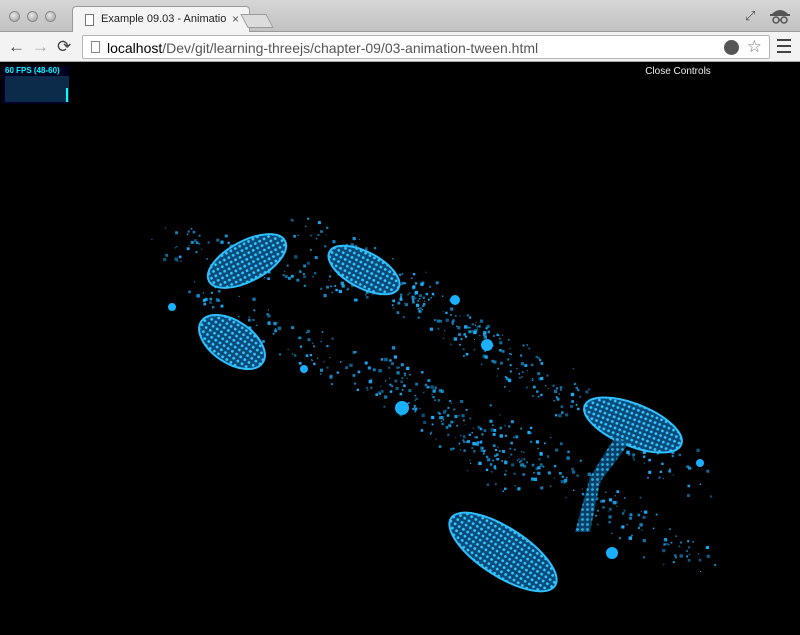 The width and height of the screenshot is (800, 635). I want to click on reload-button: ⟳, so click(64, 47).